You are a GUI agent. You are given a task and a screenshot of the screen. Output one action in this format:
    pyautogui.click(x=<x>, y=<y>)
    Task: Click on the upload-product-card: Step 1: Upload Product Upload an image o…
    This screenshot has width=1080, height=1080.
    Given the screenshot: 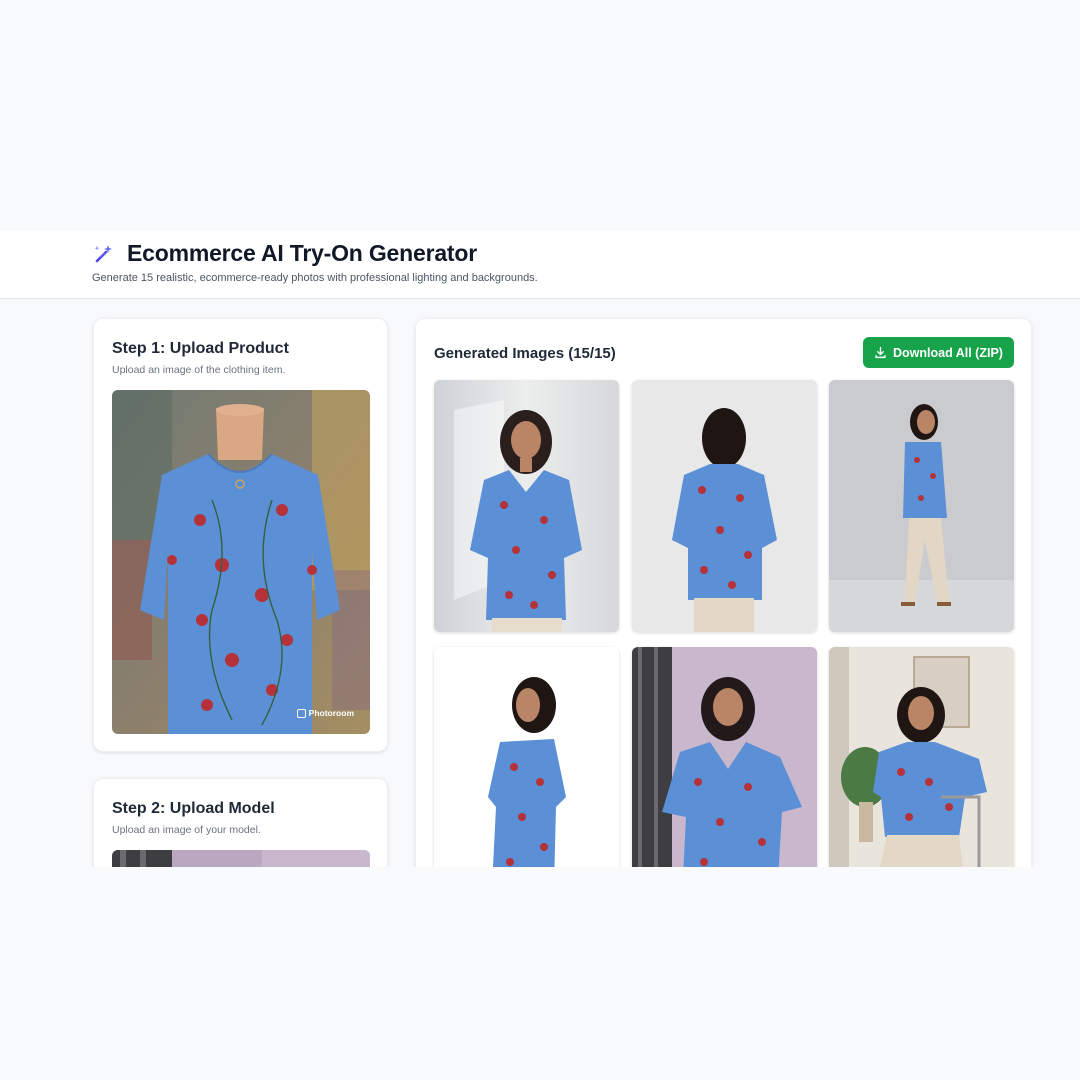 What is the action you would take?
    pyautogui.click(x=240, y=535)
    